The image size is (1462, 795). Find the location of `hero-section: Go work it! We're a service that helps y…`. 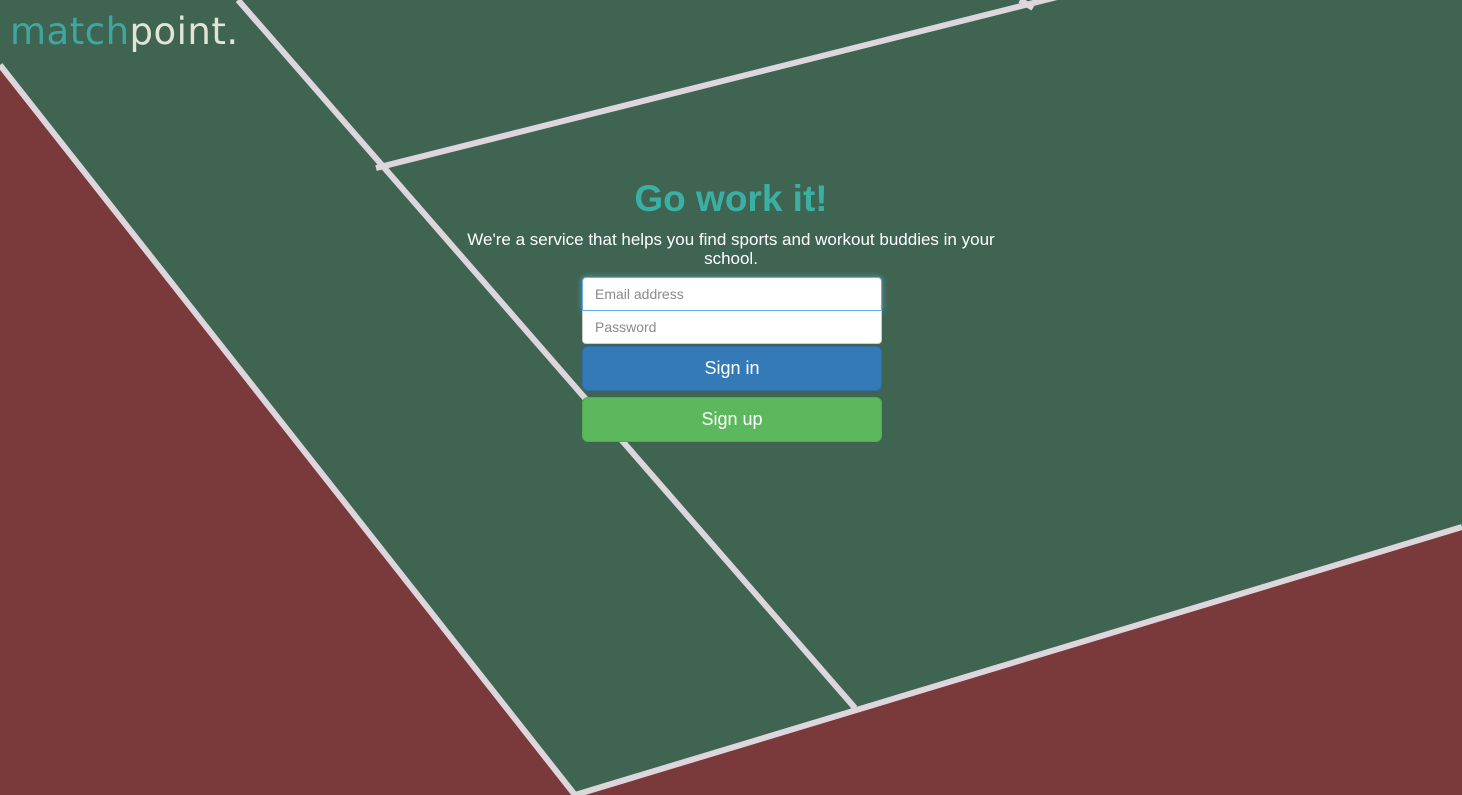

hero-section: Go work it! We're a service that helps y… is located at coordinates (731, 222).